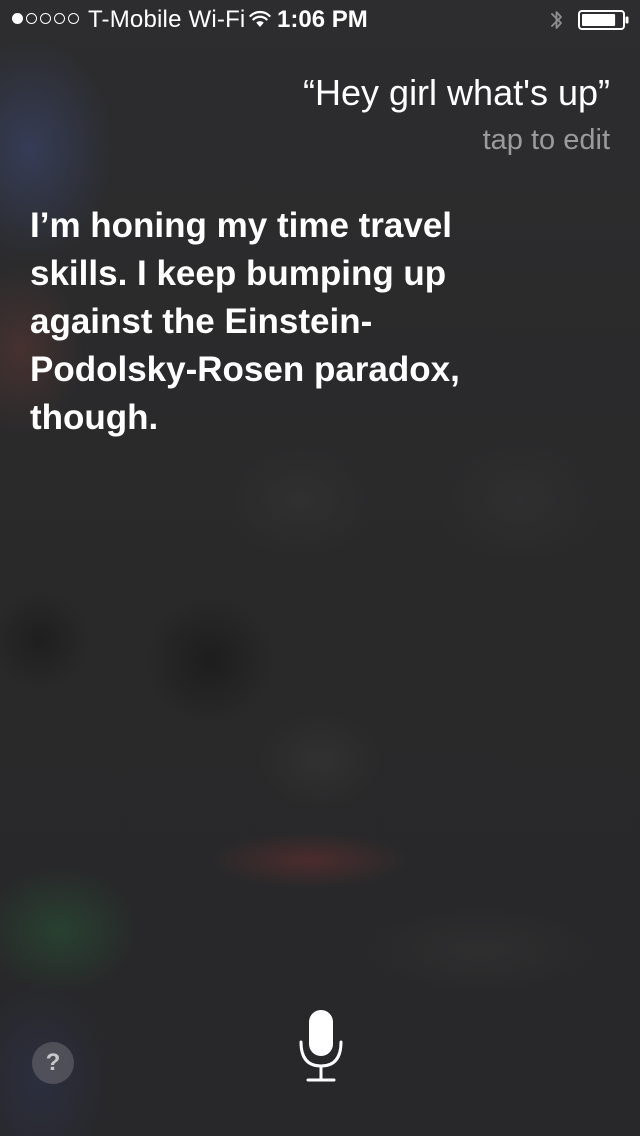 The image size is (640, 1136). I want to click on bluetooth-icon, so click(556, 20).